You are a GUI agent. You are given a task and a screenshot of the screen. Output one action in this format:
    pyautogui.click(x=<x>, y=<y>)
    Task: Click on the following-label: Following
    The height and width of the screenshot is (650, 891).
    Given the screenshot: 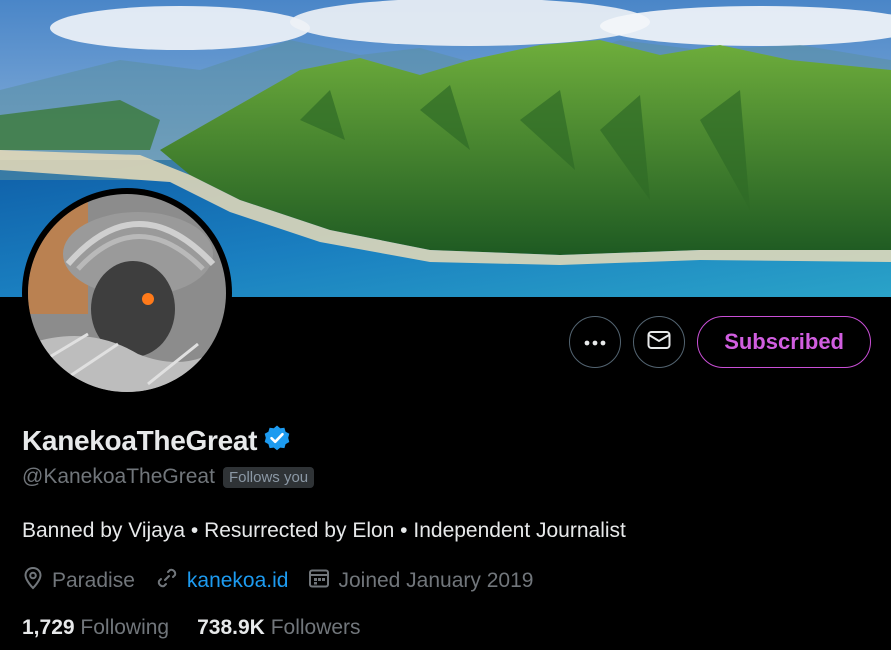 What is the action you would take?
    pyautogui.click(x=125, y=627)
    